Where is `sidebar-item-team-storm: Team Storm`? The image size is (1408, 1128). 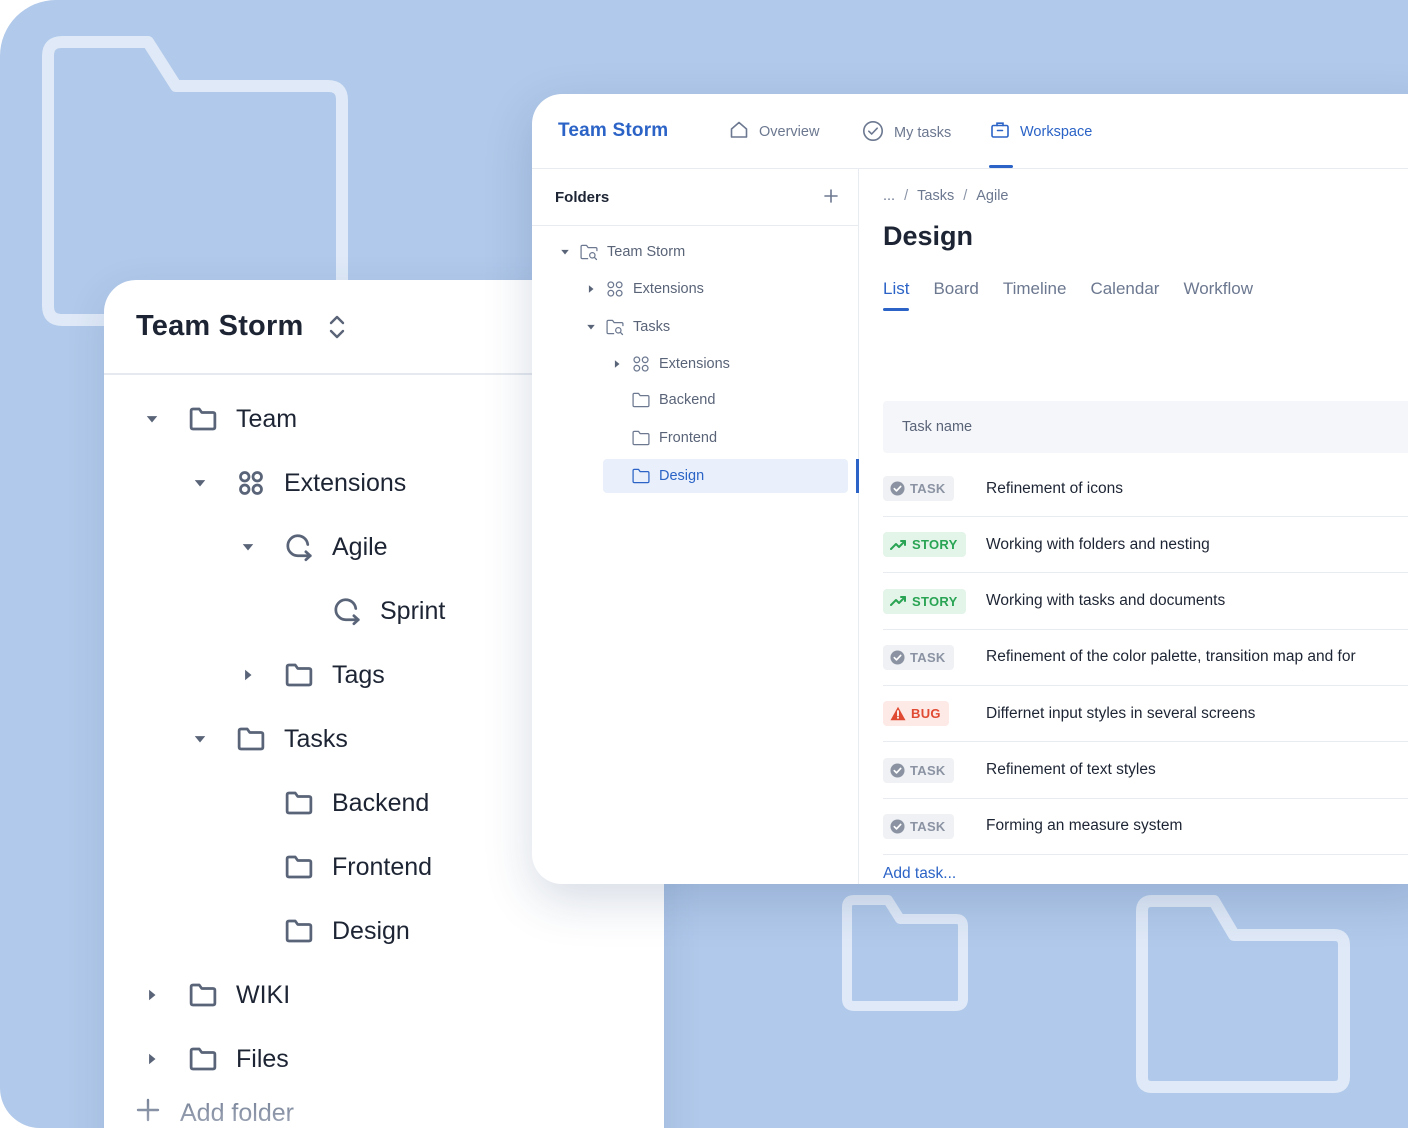 sidebar-item-team-storm: Team Storm is located at coordinates (622, 252).